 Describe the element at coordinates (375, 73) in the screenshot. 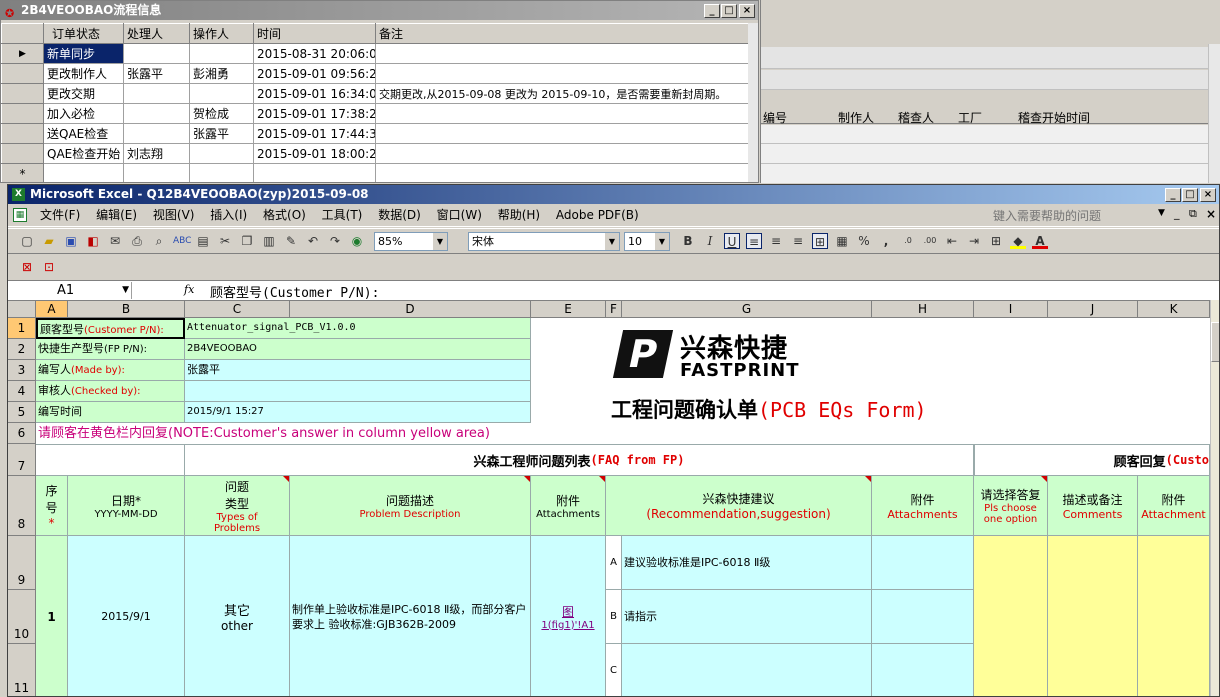

I see `table-row: 更改制作人 张露平 彭湘勇 2015-09-01 09:56:28` at that location.